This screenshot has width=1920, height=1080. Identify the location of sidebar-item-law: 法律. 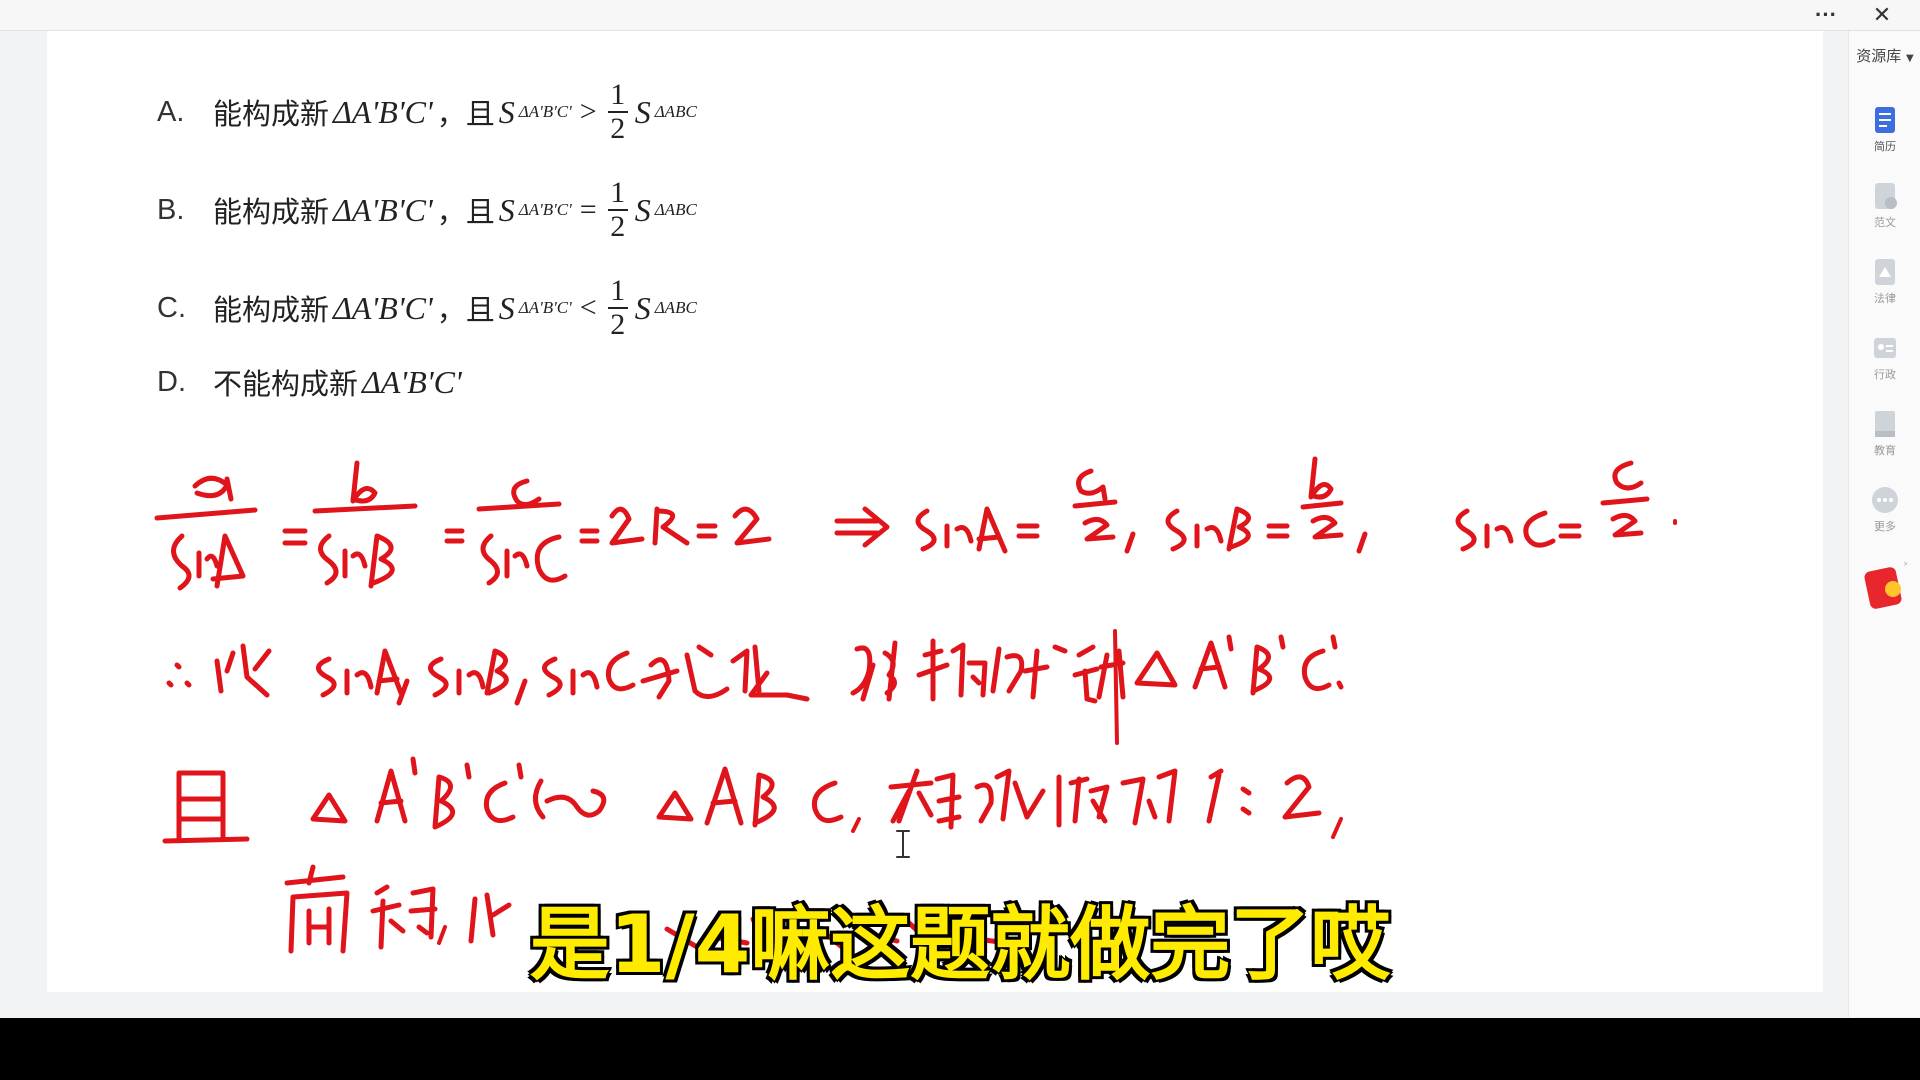
(1884, 281).